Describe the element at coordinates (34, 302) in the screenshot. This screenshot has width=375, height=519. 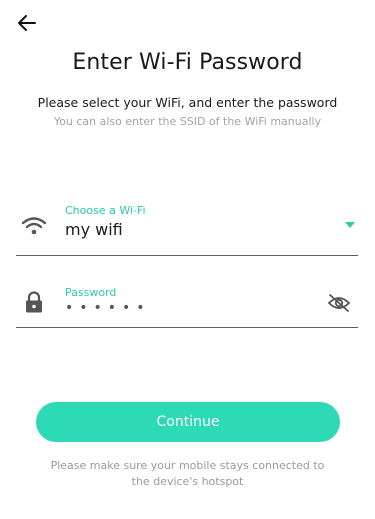
I see `lock-icon` at that location.